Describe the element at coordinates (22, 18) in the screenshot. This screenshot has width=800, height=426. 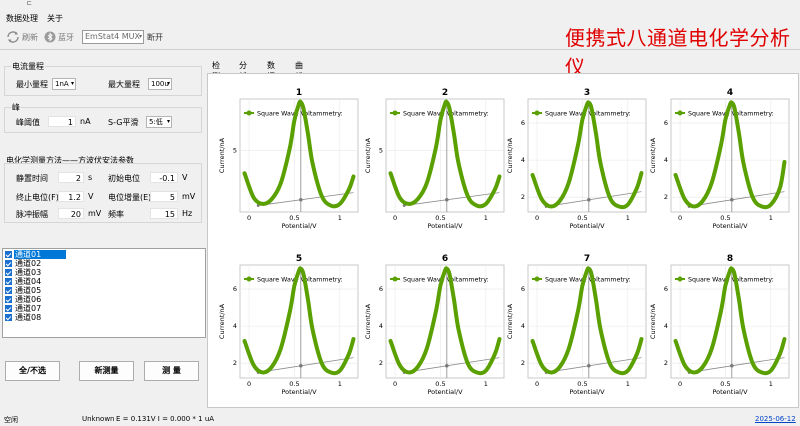
I see `menu-data-processing: 数据处理` at that location.